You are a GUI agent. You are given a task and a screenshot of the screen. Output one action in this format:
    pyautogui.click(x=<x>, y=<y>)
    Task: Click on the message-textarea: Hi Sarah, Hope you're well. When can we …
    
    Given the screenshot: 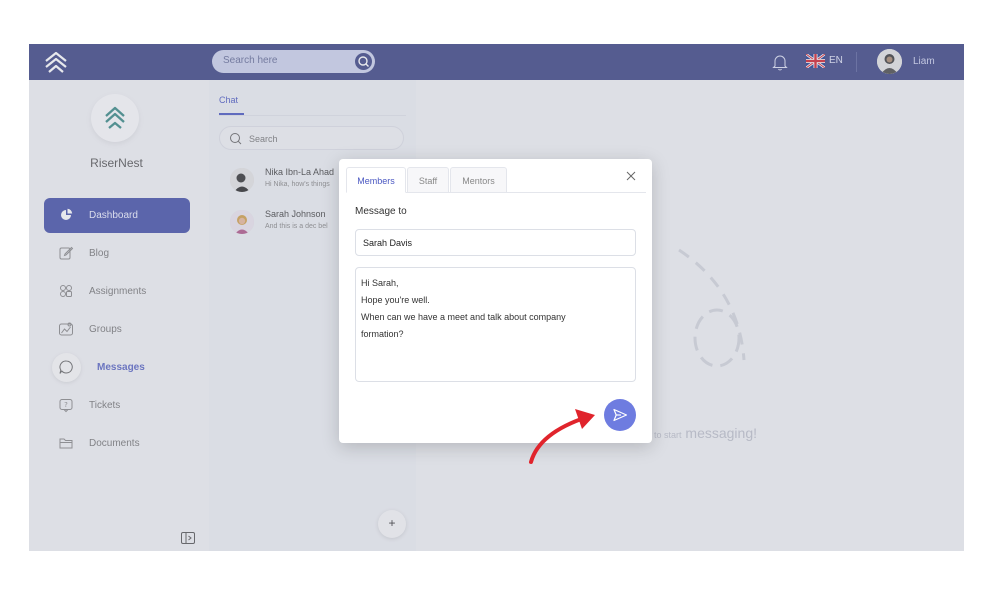 What is the action you would take?
    pyautogui.click(x=495, y=324)
    